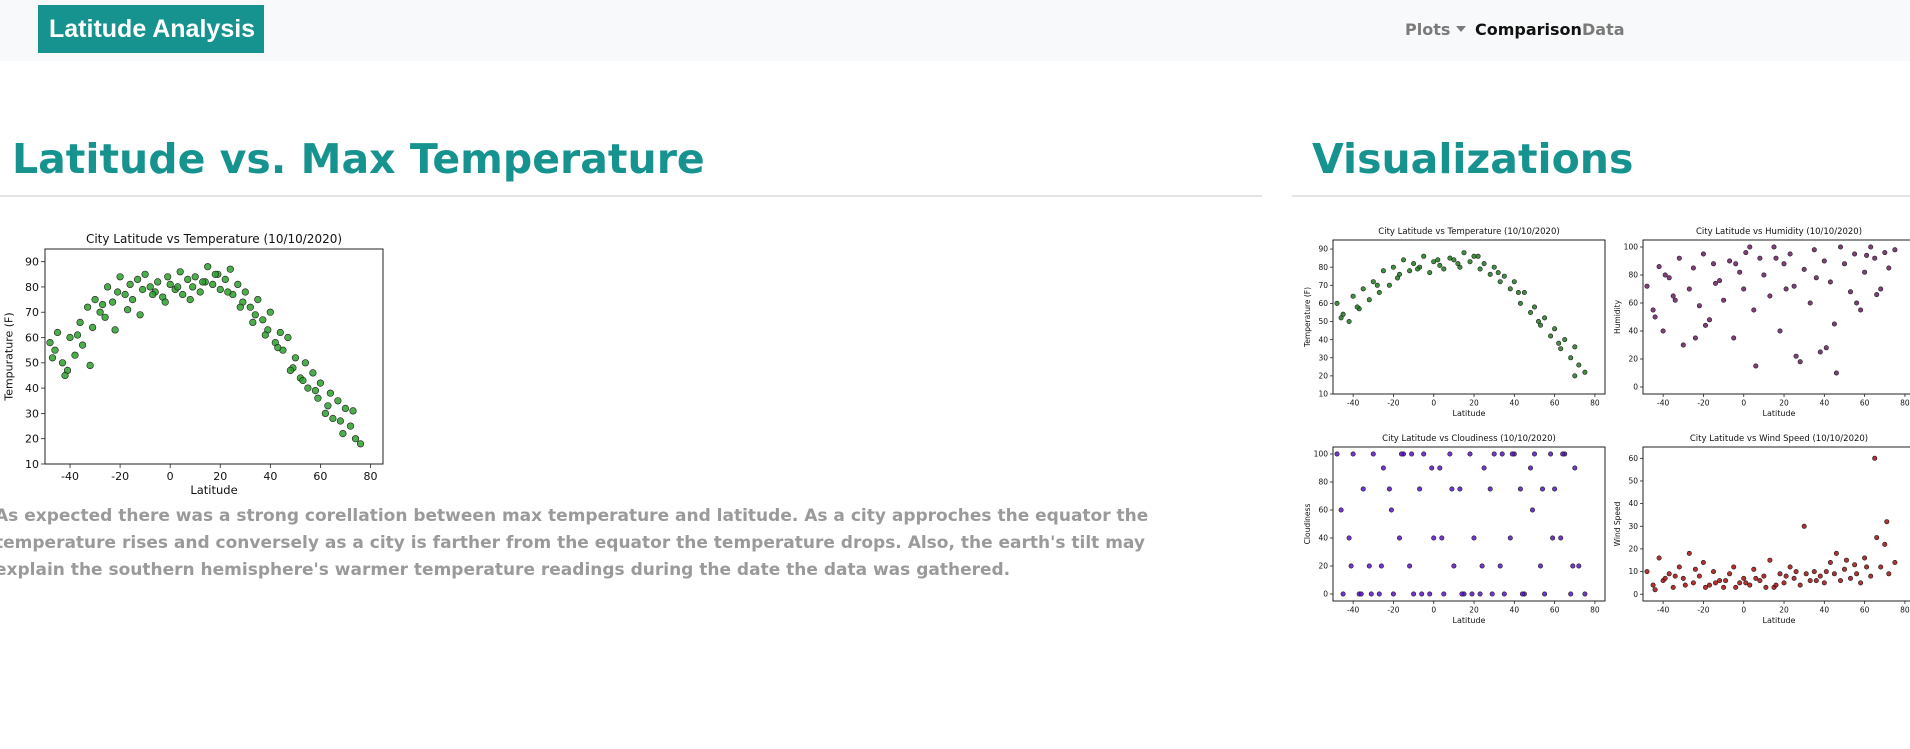  I want to click on y-tick-label: 40, so click(1633, 503).